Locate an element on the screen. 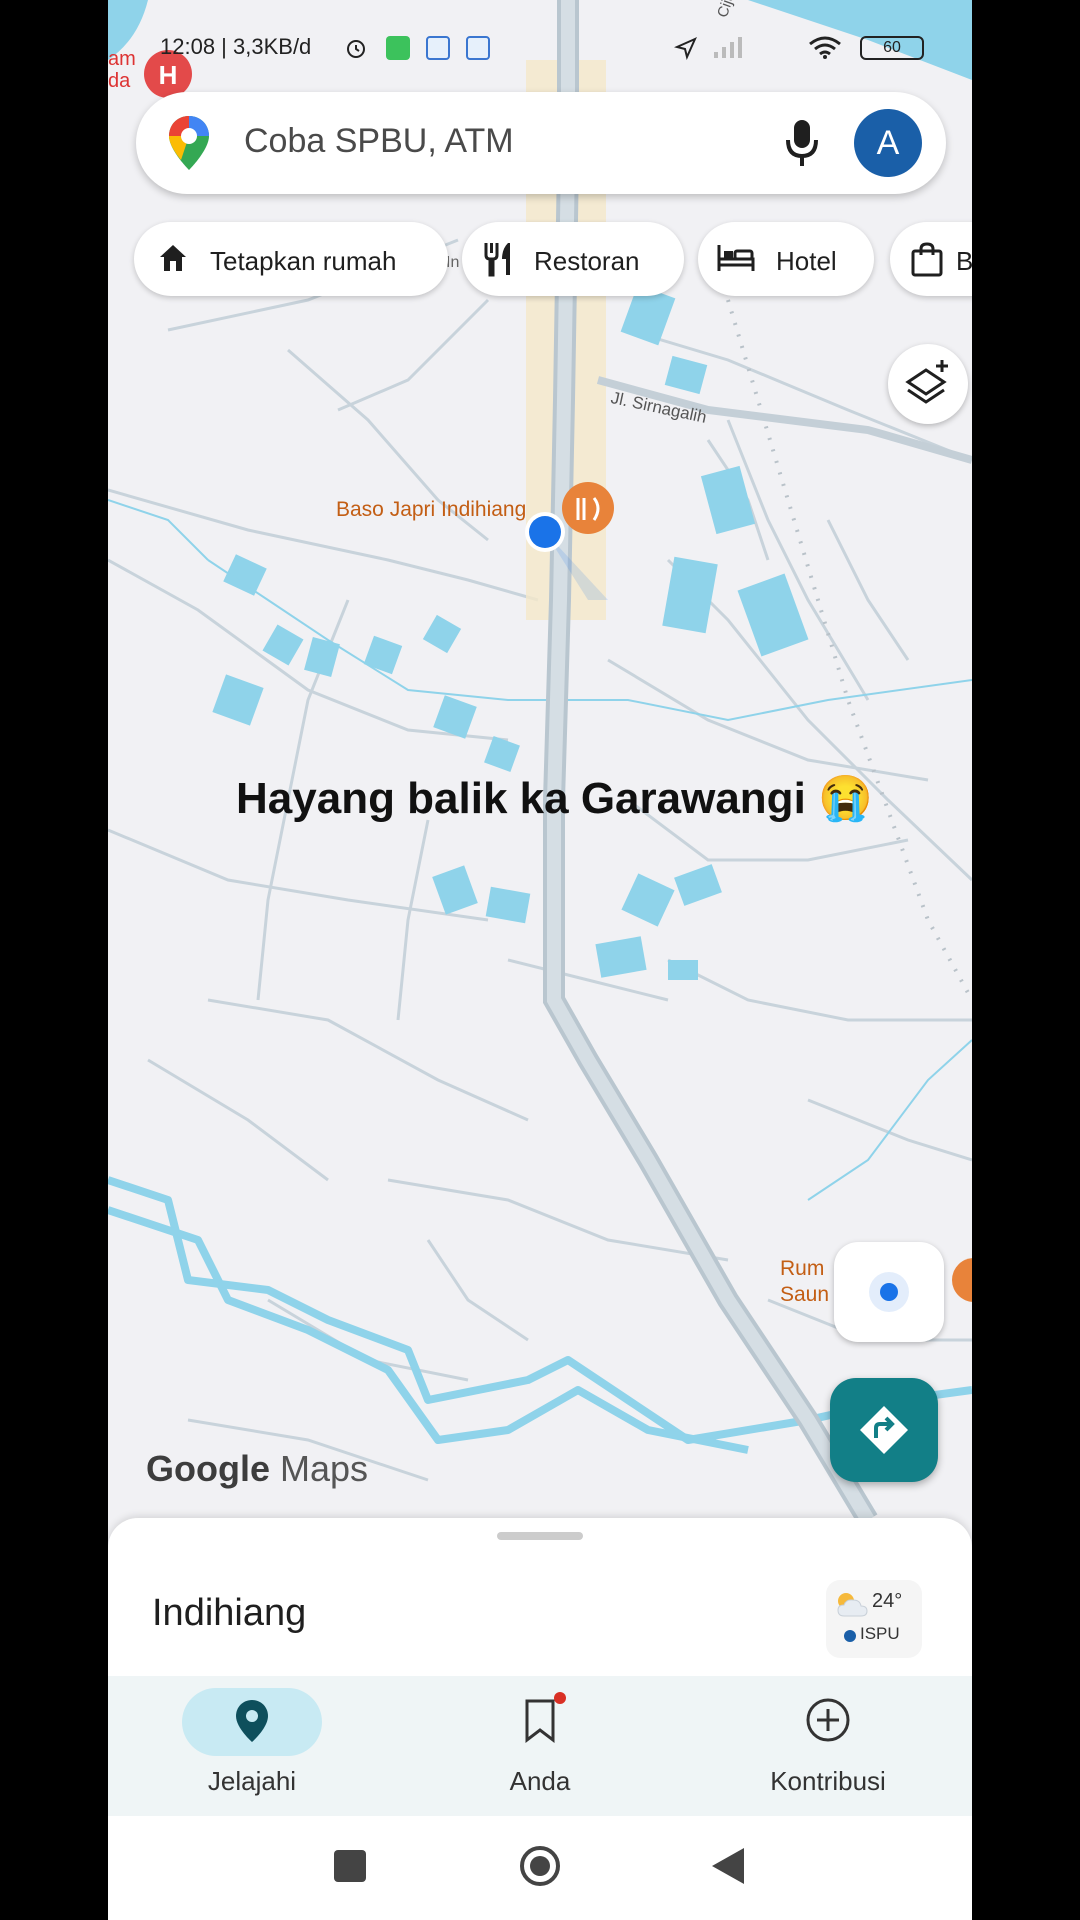 This screenshot has width=1080, height=1920. map-label-baso-japri: Baso Japri Indihiang is located at coordinates (431, 510).